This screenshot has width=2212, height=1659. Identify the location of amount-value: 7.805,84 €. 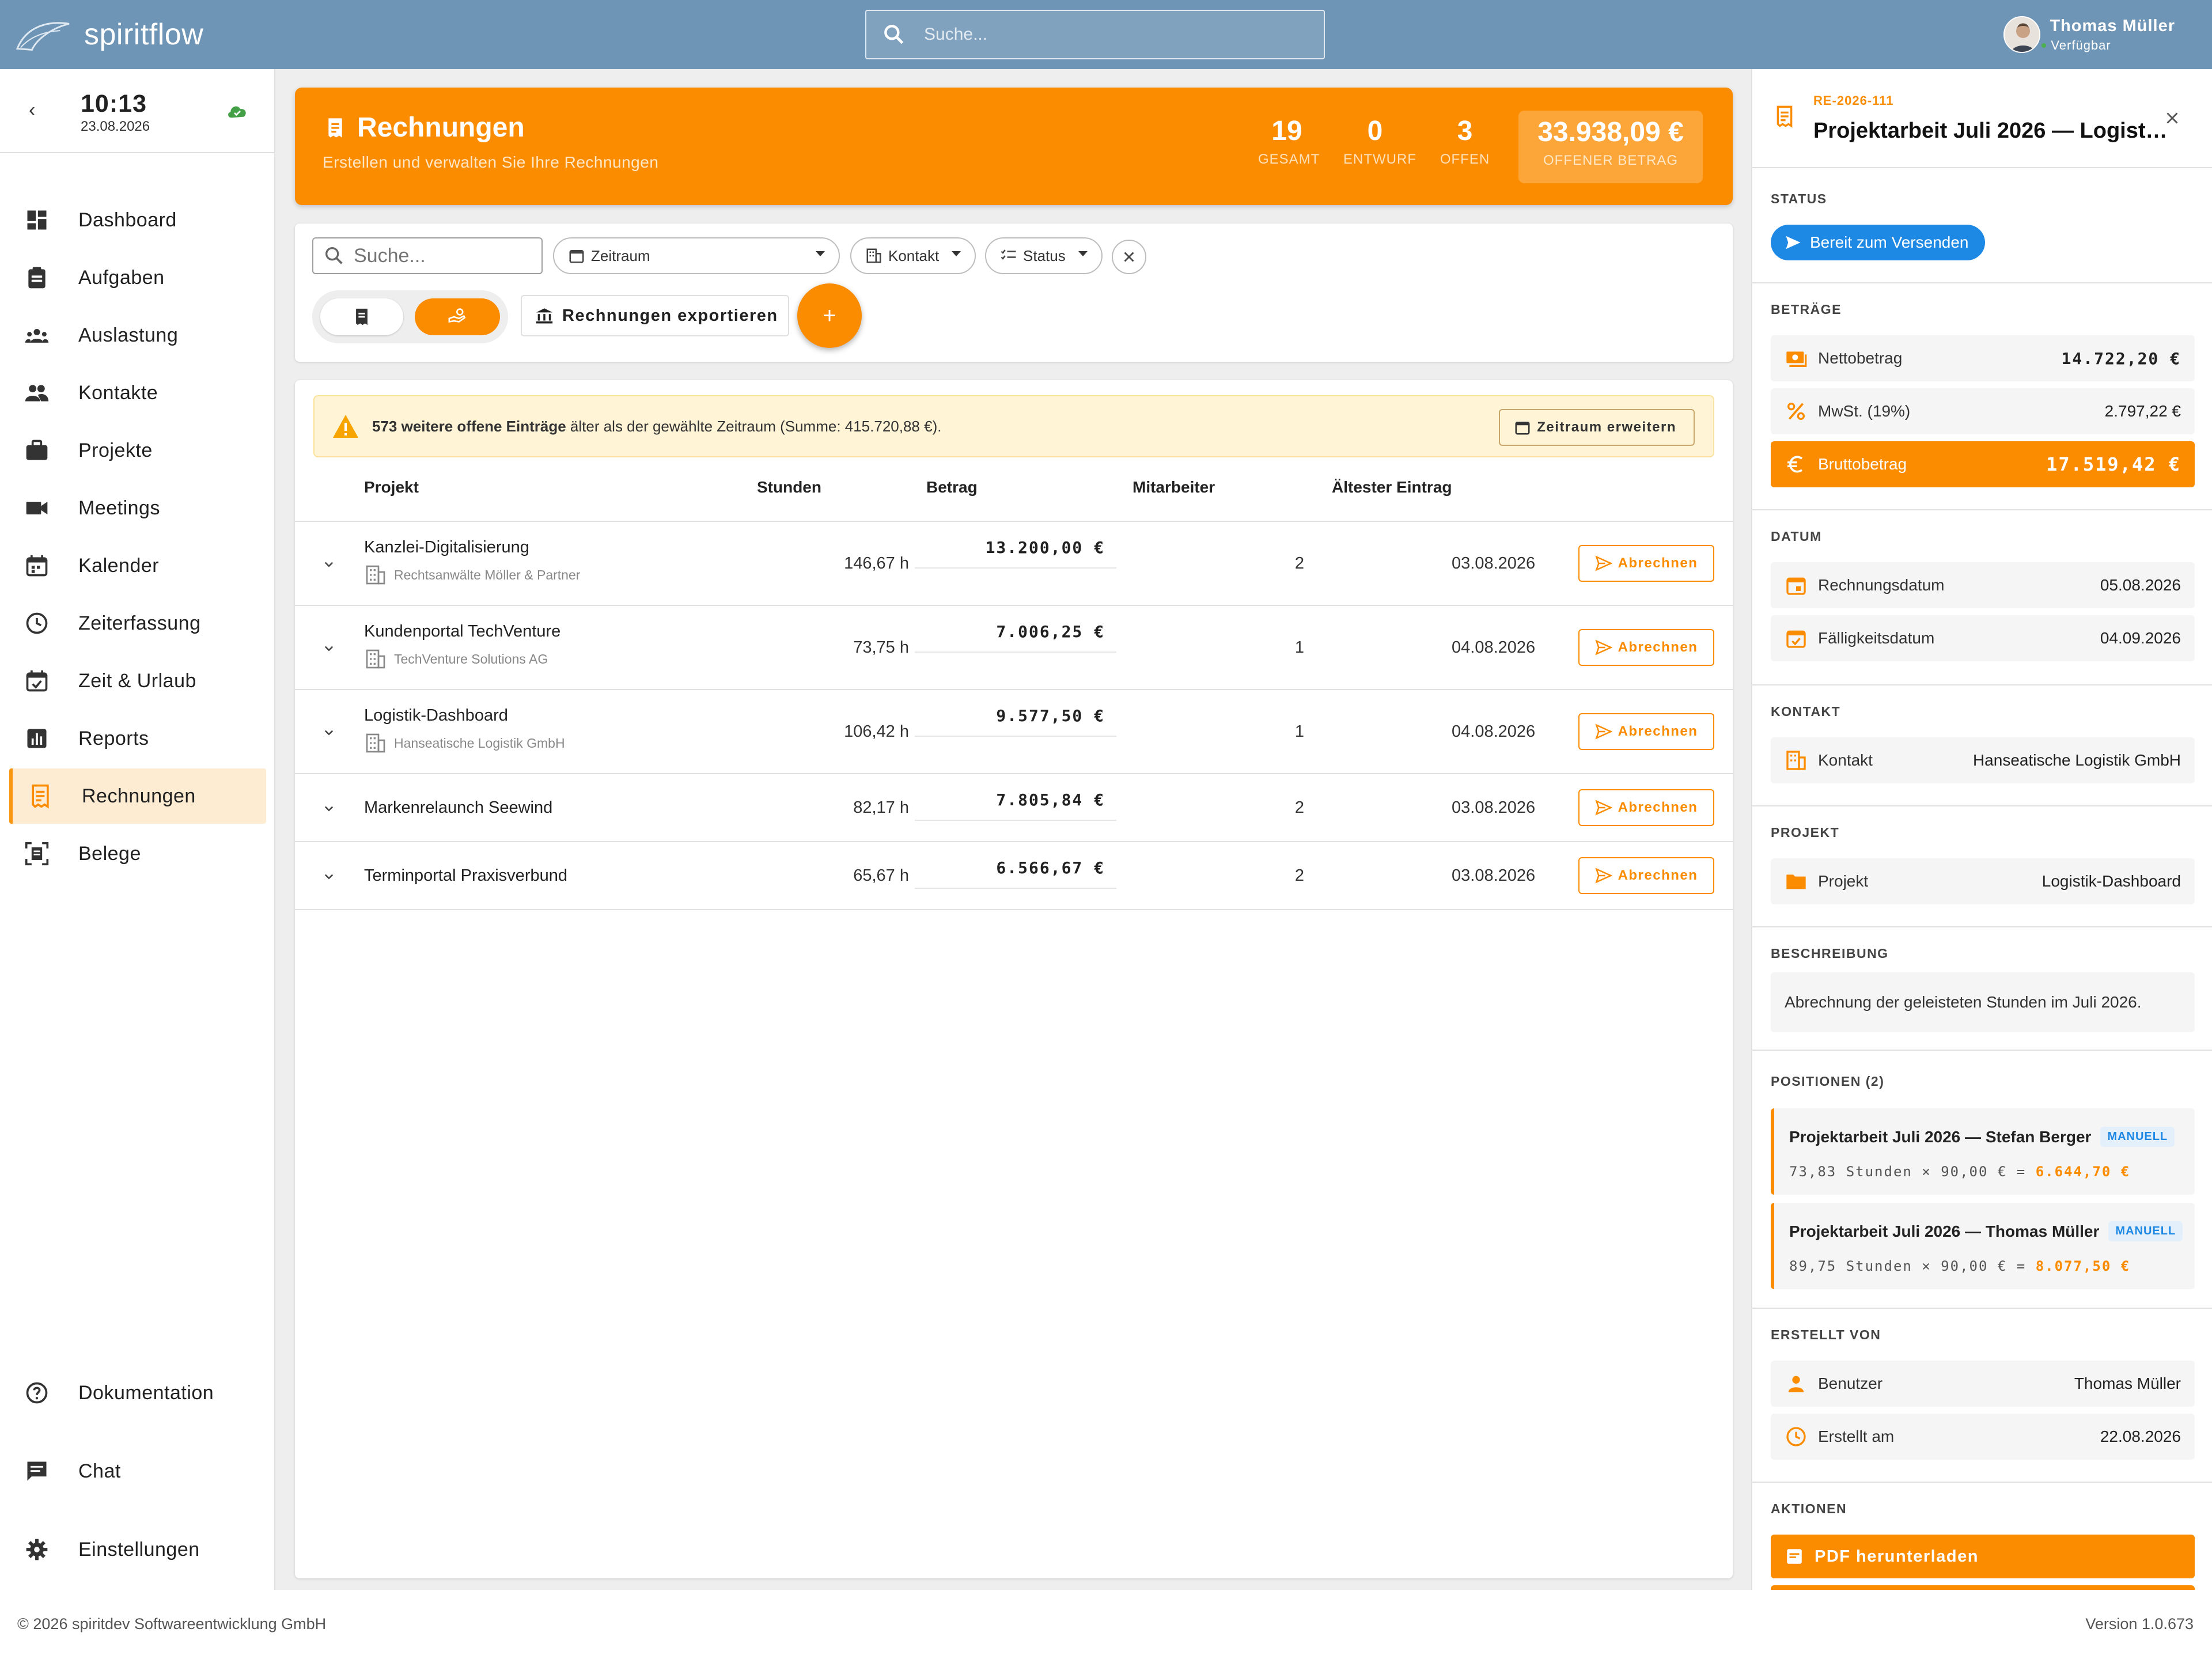
(1015, 805).